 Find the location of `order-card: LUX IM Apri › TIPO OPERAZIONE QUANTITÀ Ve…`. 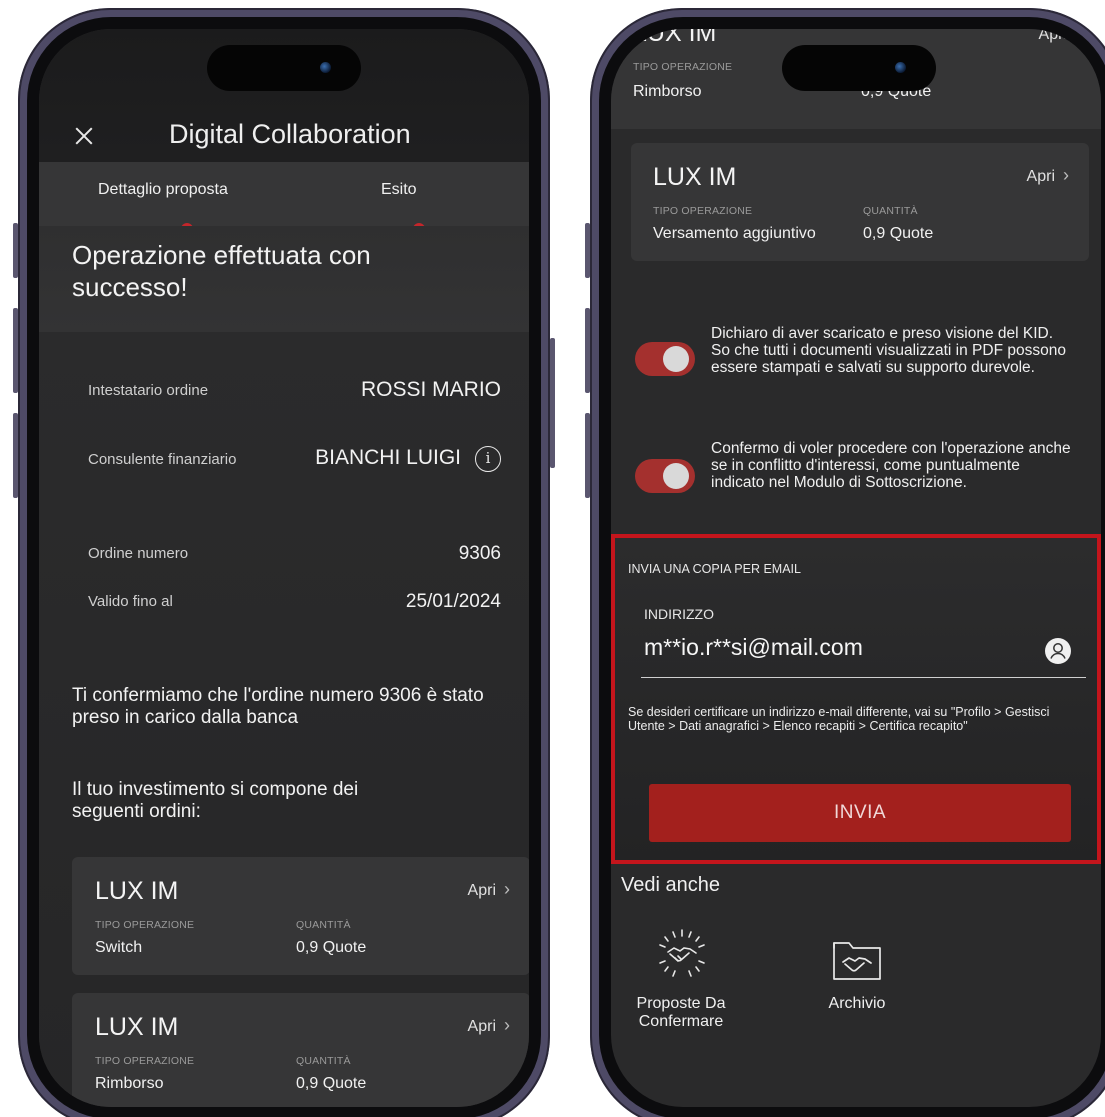

order-card: LUX IM Apri › TIPO OPERAZIONE QUANTITÀ Ve… is located at coordinates (860, 202).